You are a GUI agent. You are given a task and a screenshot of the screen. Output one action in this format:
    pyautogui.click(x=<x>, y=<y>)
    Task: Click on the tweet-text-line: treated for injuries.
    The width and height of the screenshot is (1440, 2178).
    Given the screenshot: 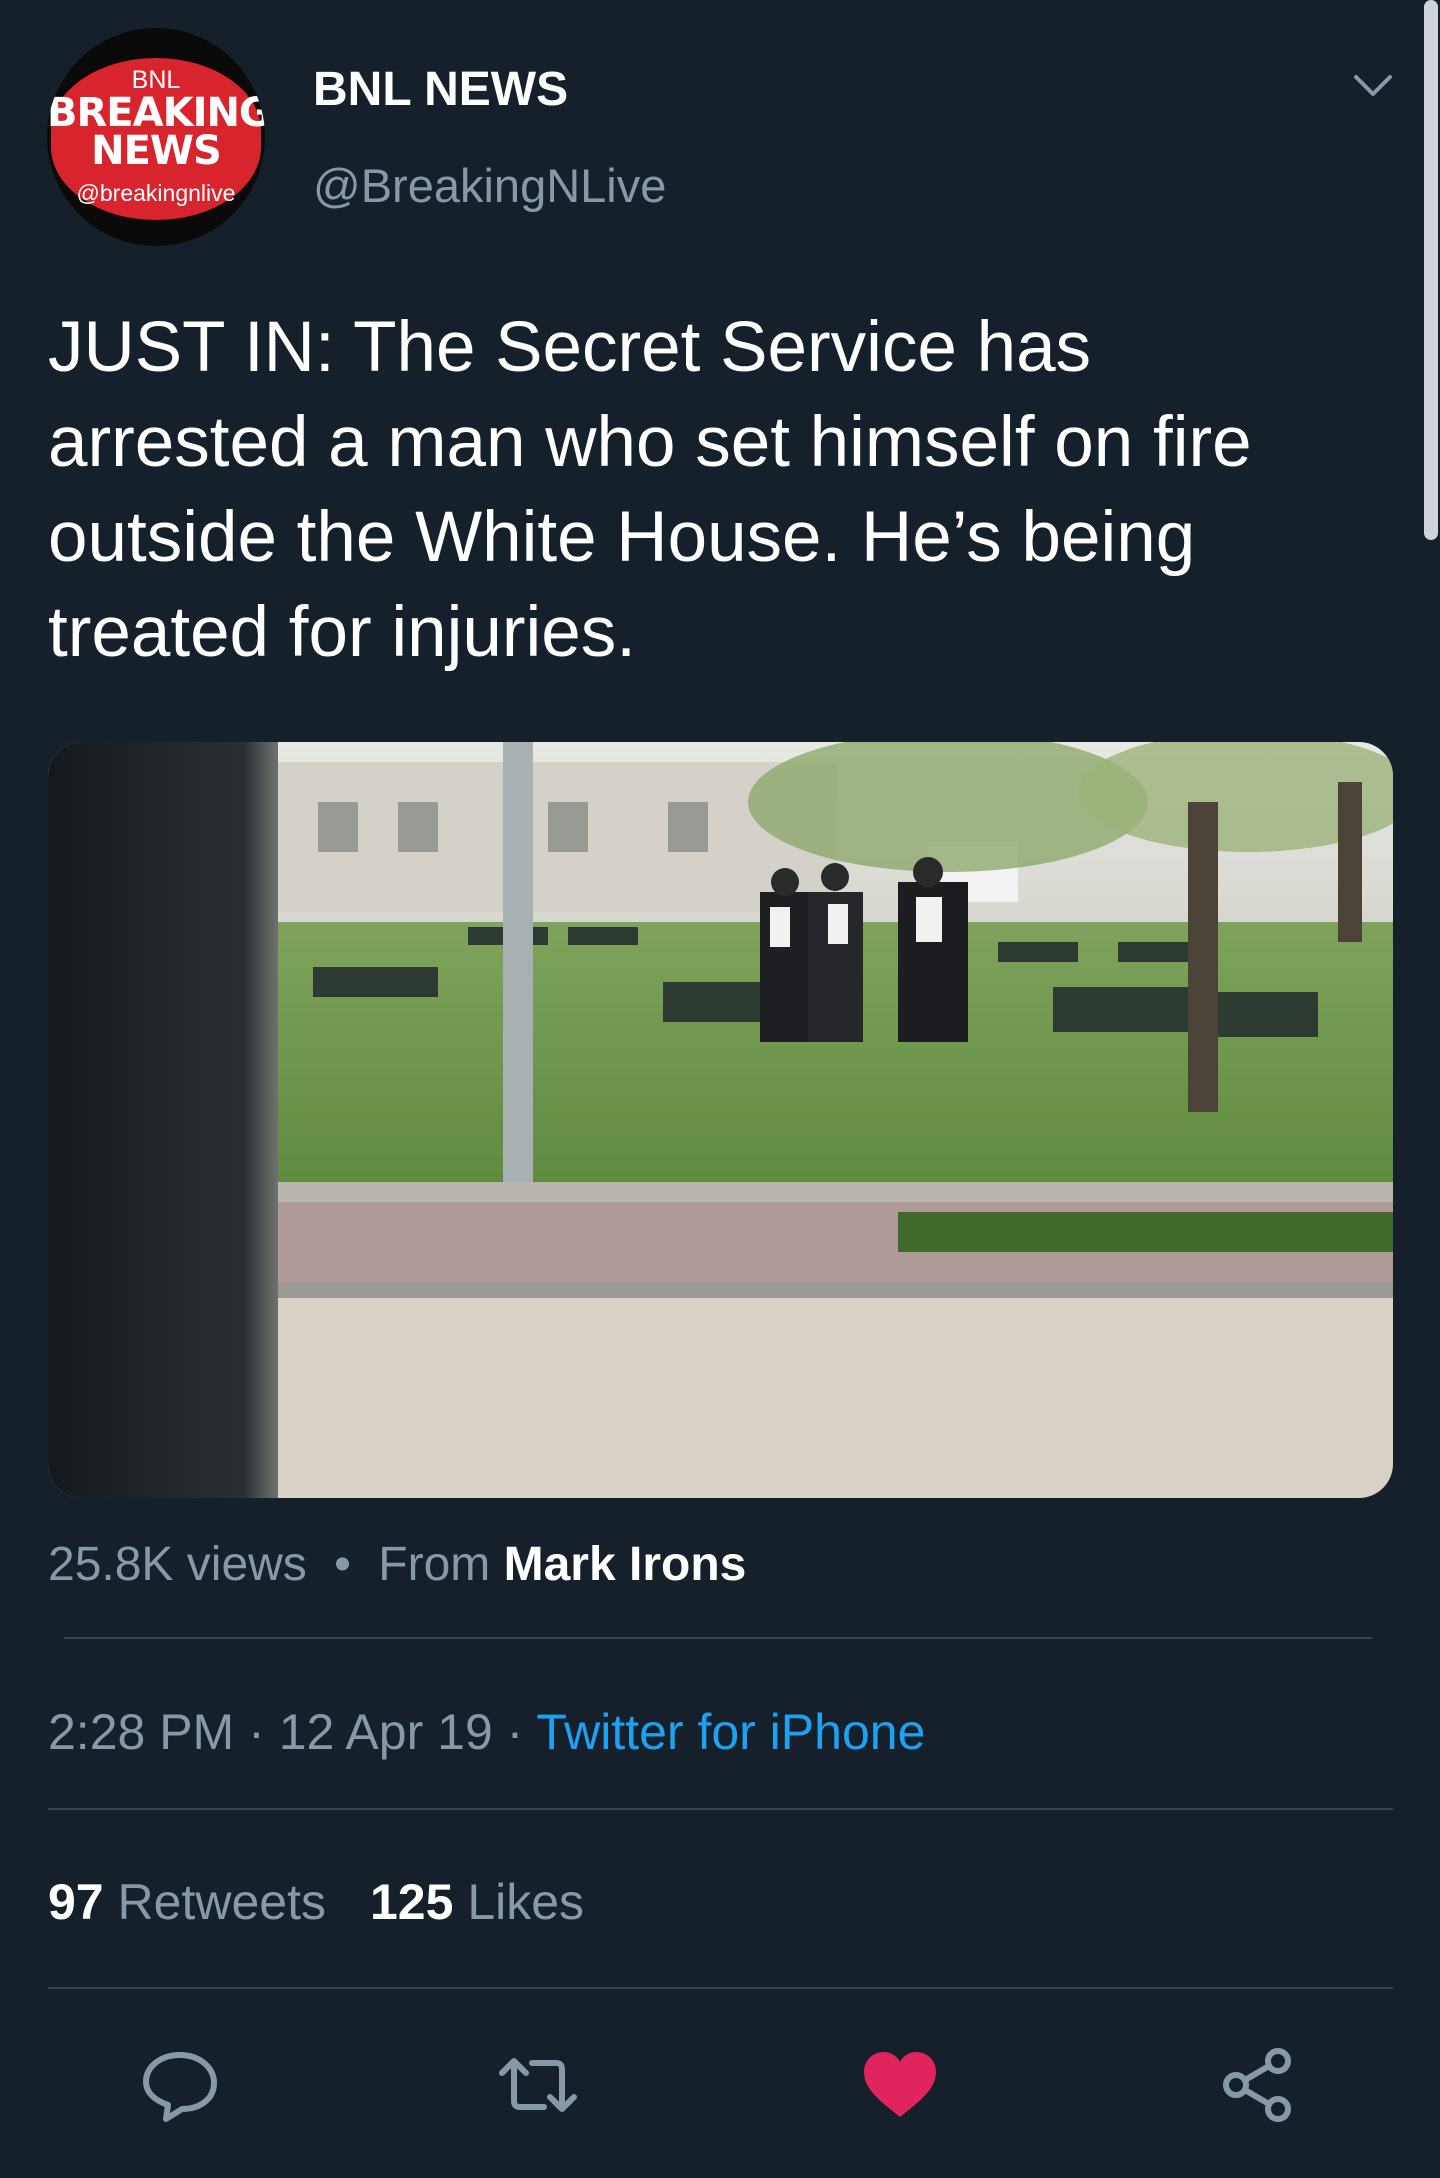 What is the action you would take?
    pyautogui.click(x=342, y=632)
    